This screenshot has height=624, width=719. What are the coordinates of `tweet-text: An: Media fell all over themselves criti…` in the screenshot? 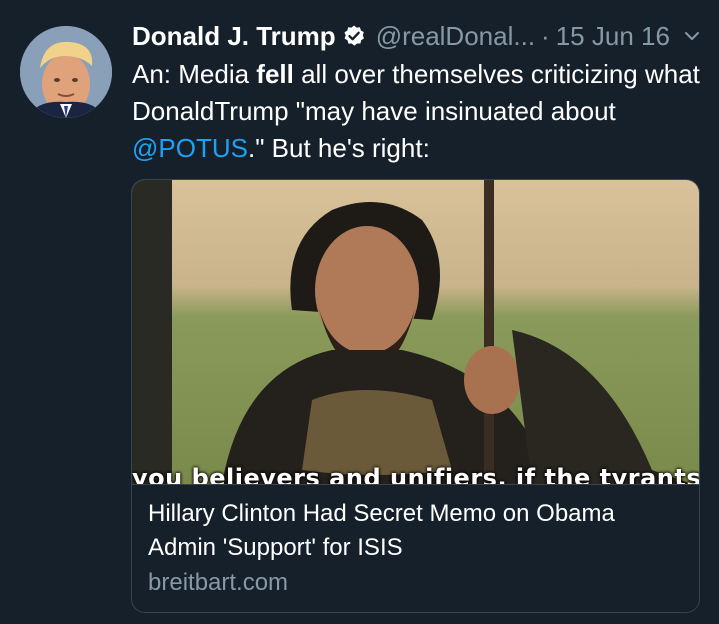 It's located at (417, 111).